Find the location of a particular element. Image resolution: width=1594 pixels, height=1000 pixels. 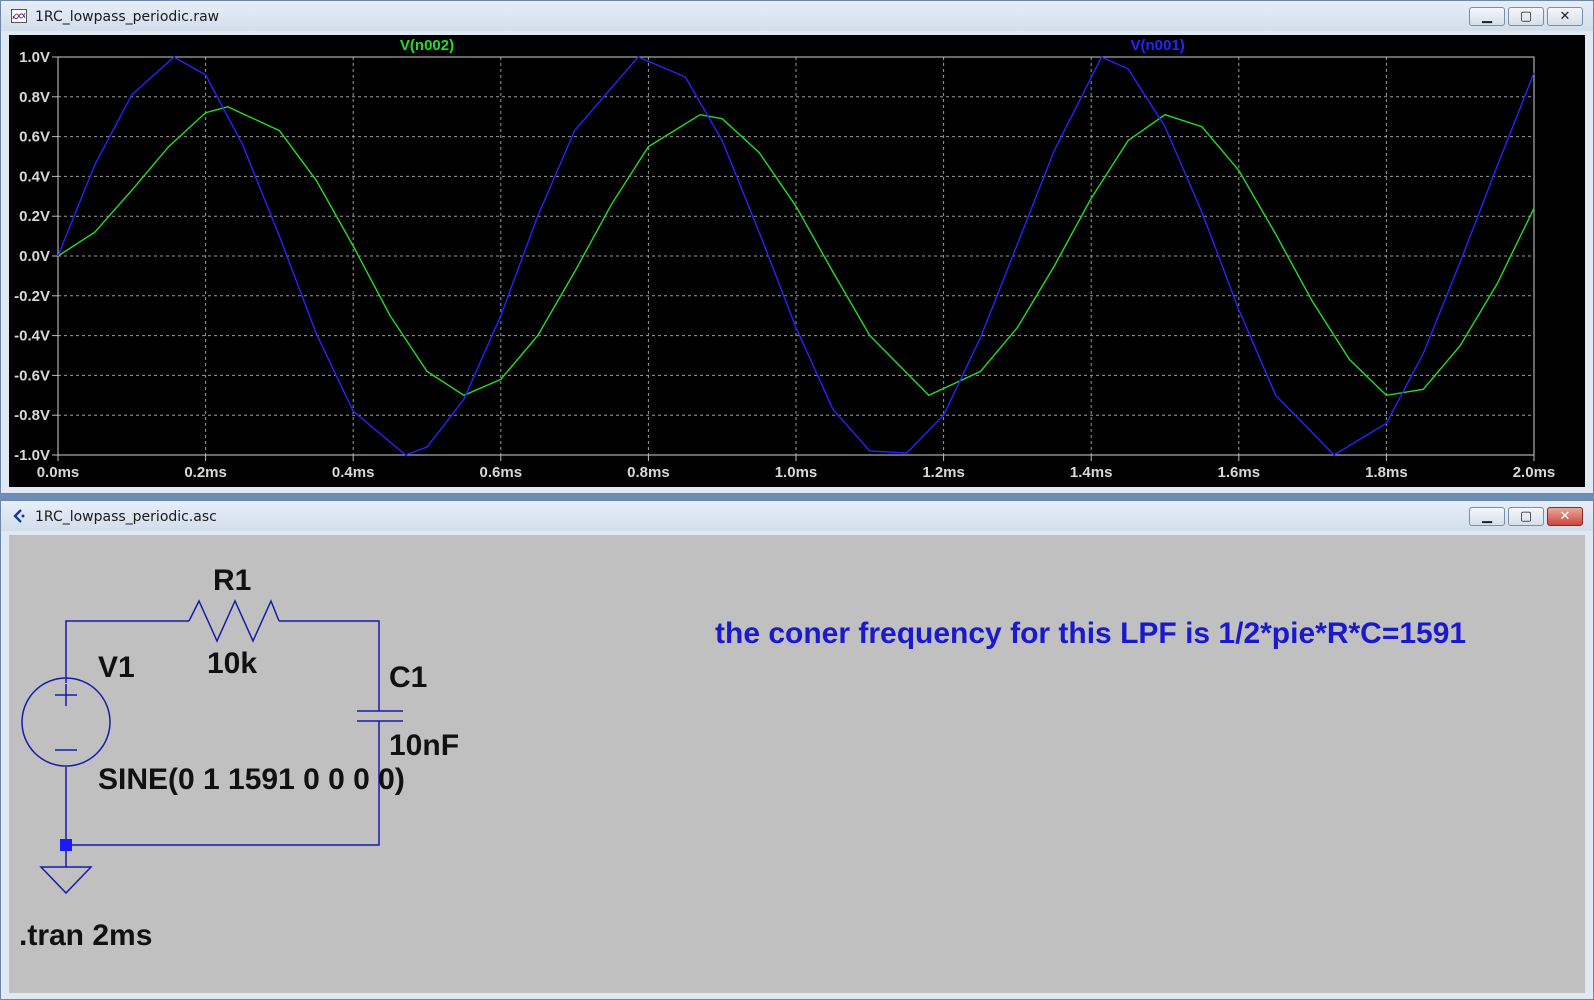

x-tick-label: 0.2ms is located at coordinates (205, 472).